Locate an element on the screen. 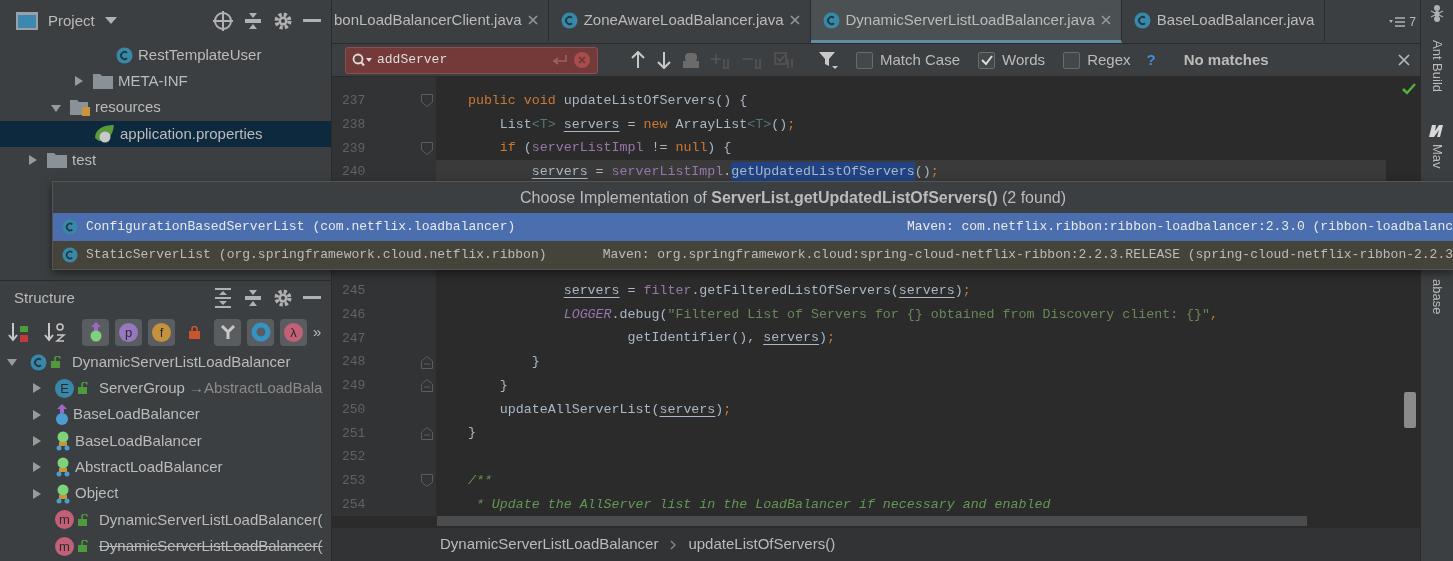 The image size is (1453, 561). search-field: addServer is located at coordinates (462, 60).